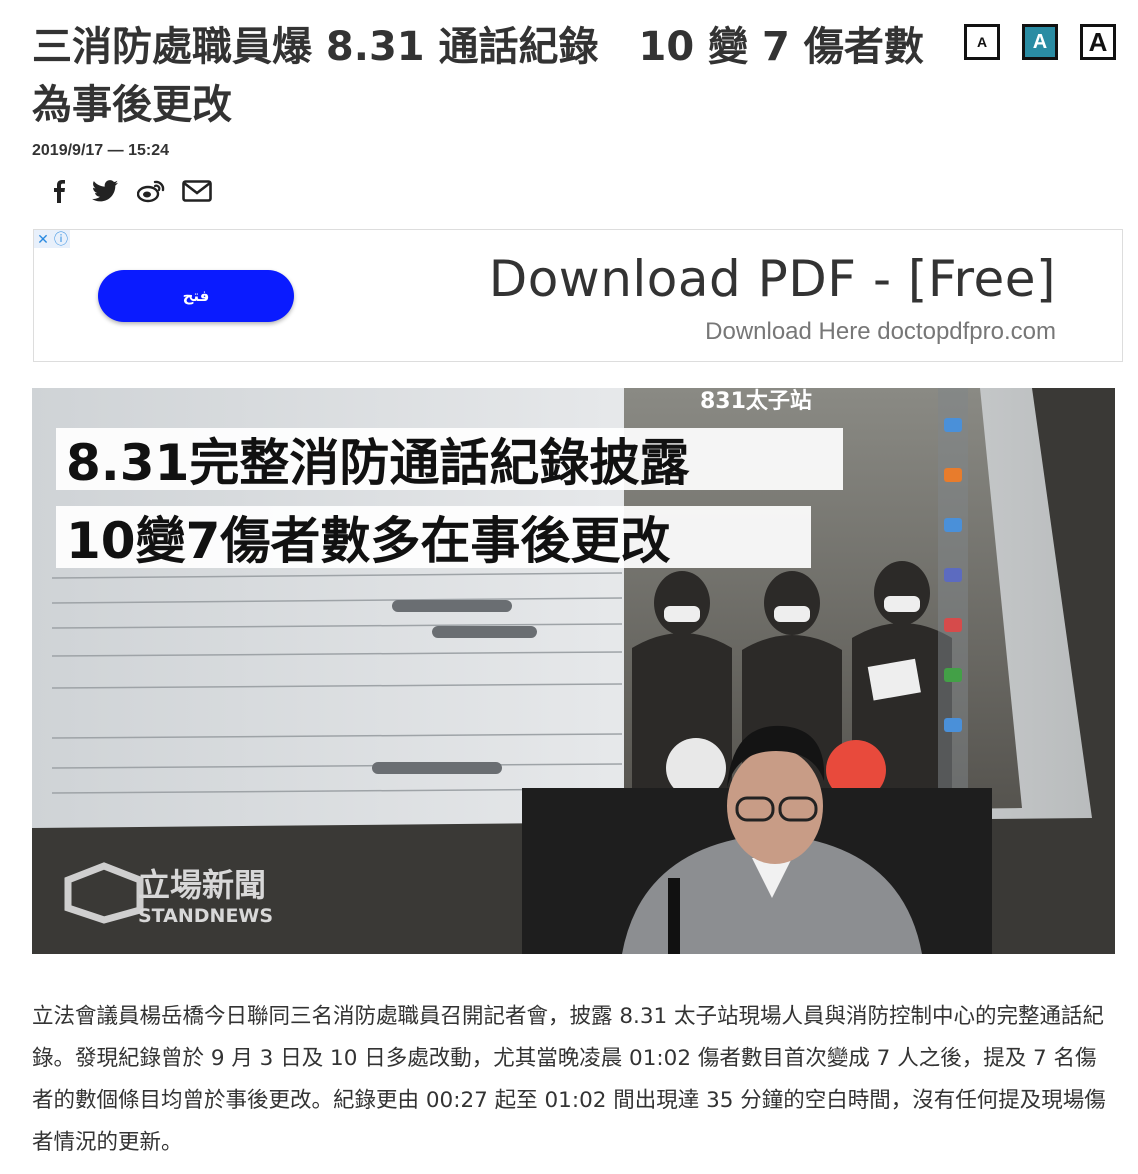  I want to click on ad-open-button: فتح, so click(196, 296).